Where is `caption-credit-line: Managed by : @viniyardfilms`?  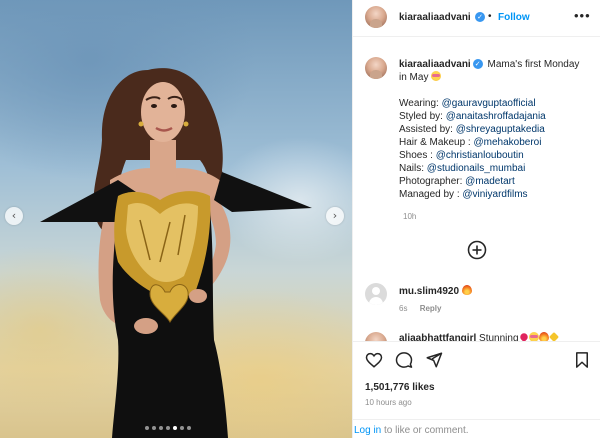 caption-credit-line: Managed by : @viniyardfilms is located at coordinates (497, 194).